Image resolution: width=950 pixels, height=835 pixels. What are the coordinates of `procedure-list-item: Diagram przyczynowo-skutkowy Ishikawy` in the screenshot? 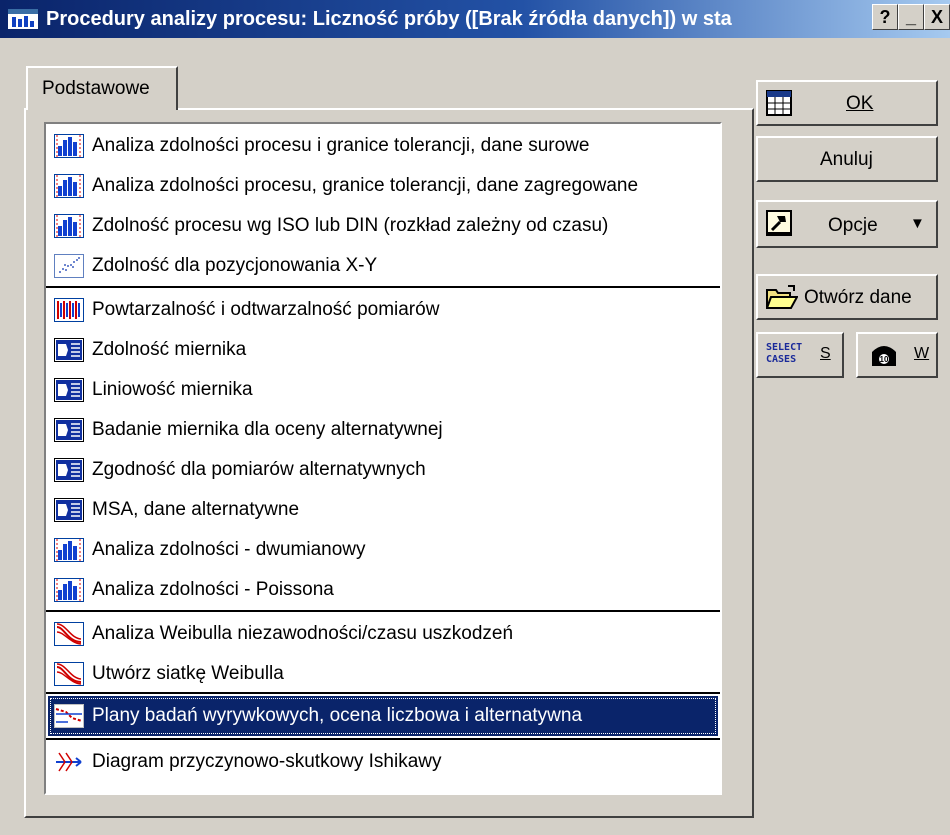 It's located at (383, 762).